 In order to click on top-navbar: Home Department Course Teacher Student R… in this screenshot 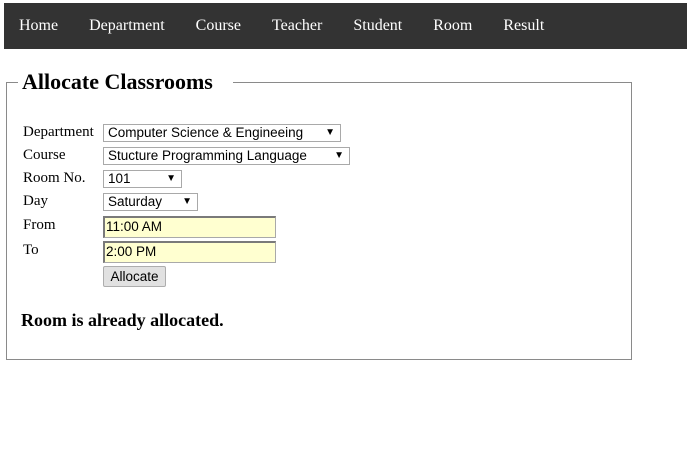, I will do `click(345, 26)`.